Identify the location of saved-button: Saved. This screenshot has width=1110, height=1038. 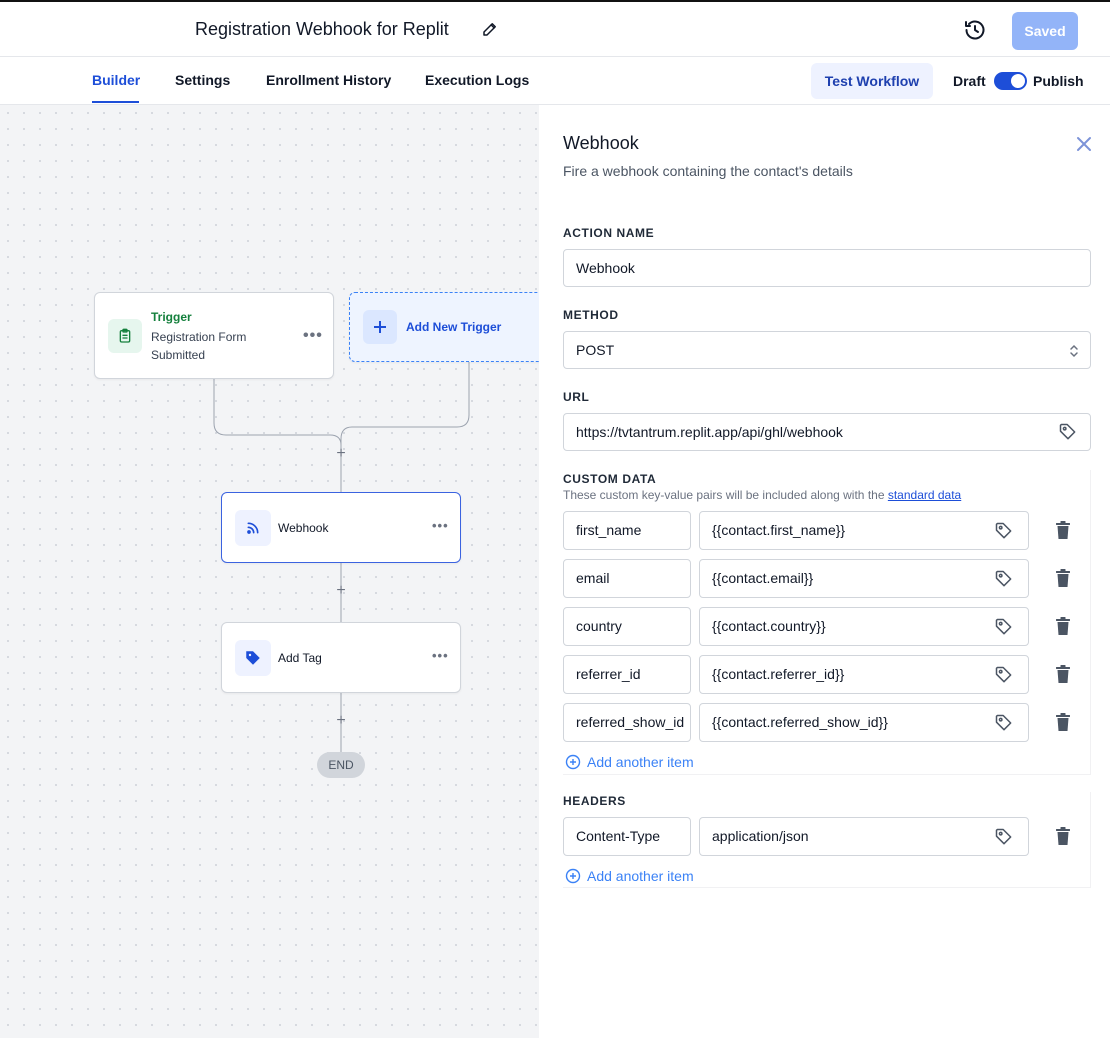
(1045, 31).